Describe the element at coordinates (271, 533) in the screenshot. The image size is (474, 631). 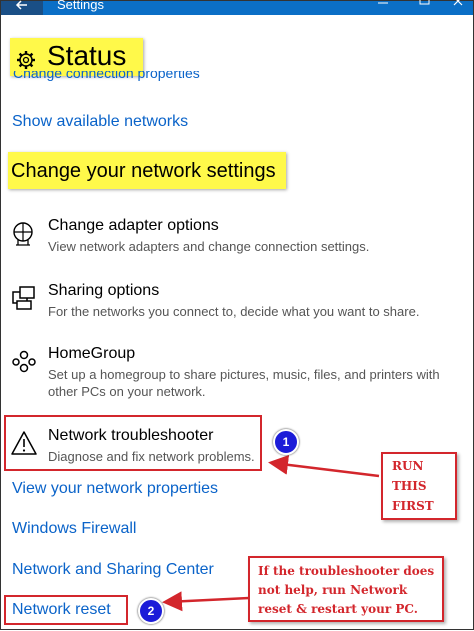
I see `annotation-arrows` at that location.